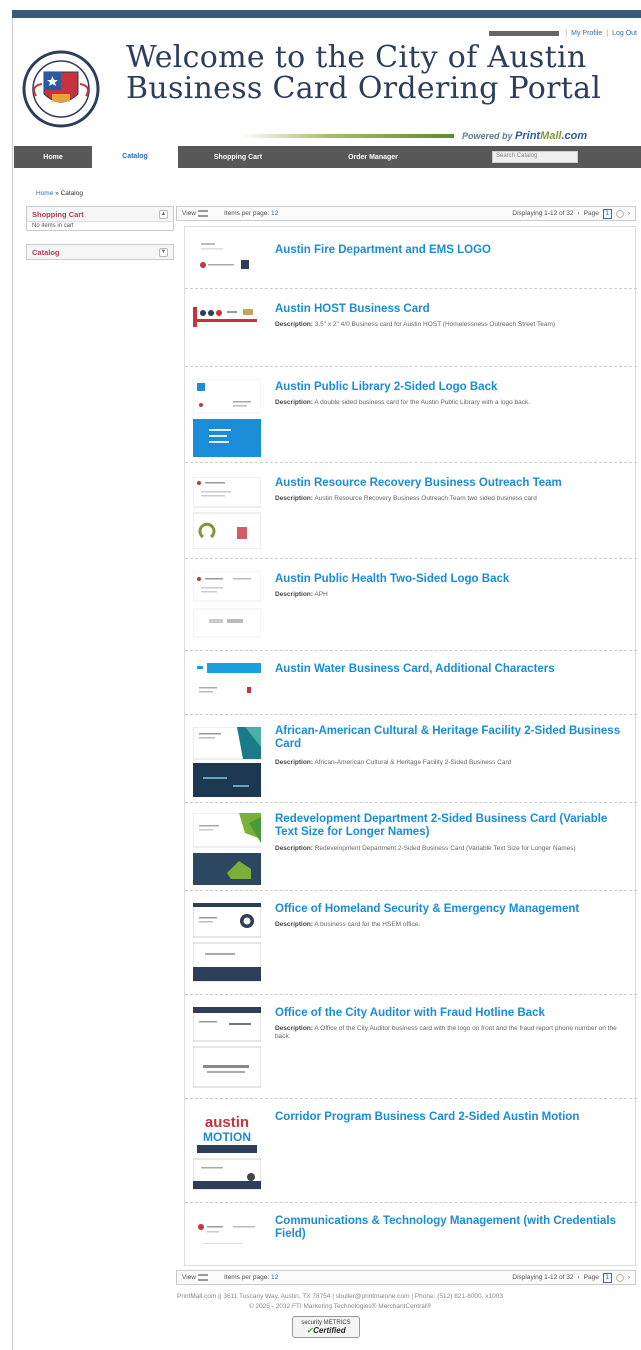  What do you see at coordinates (373, 157) in the screenshot?
I see `nav-order-manager: Order Manager` at bounding box center [373, 157].